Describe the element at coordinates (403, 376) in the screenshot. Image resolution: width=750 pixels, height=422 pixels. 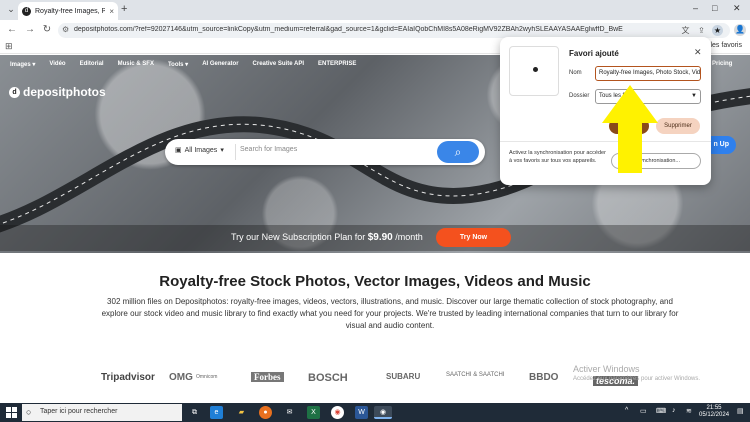
I see `brand-logo: SUBARU` at that location.